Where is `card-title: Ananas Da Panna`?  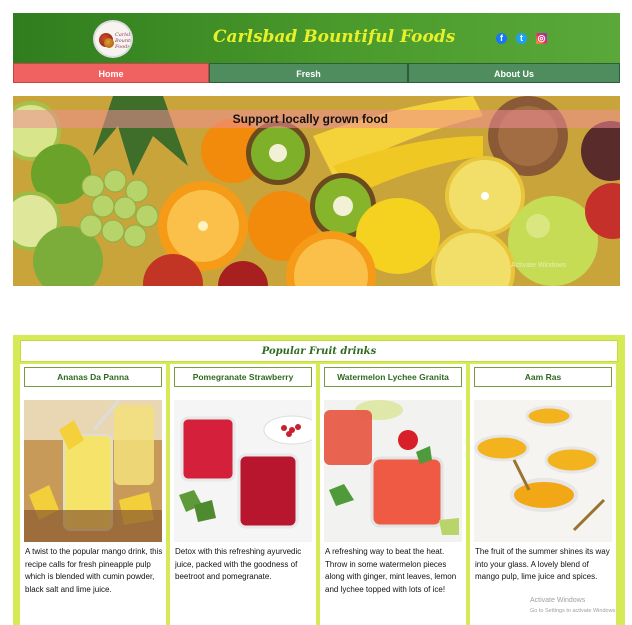 card-title: Ananas Da Panna is located at coordinates (93, 377).